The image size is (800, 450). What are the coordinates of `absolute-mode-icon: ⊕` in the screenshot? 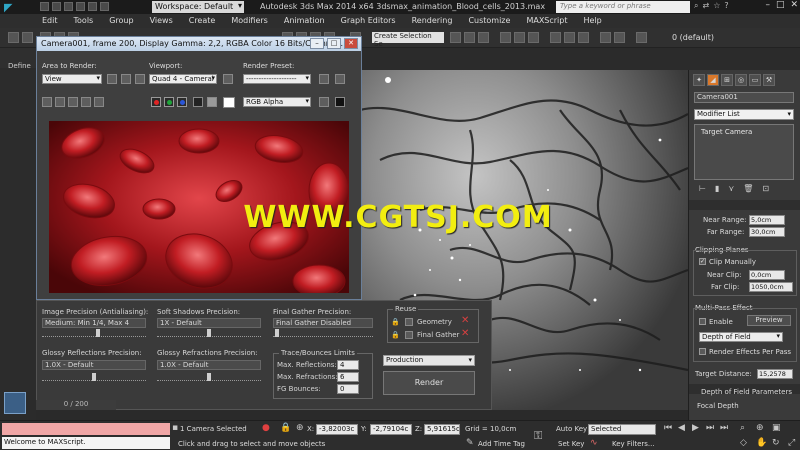 It's located at (300, 428).